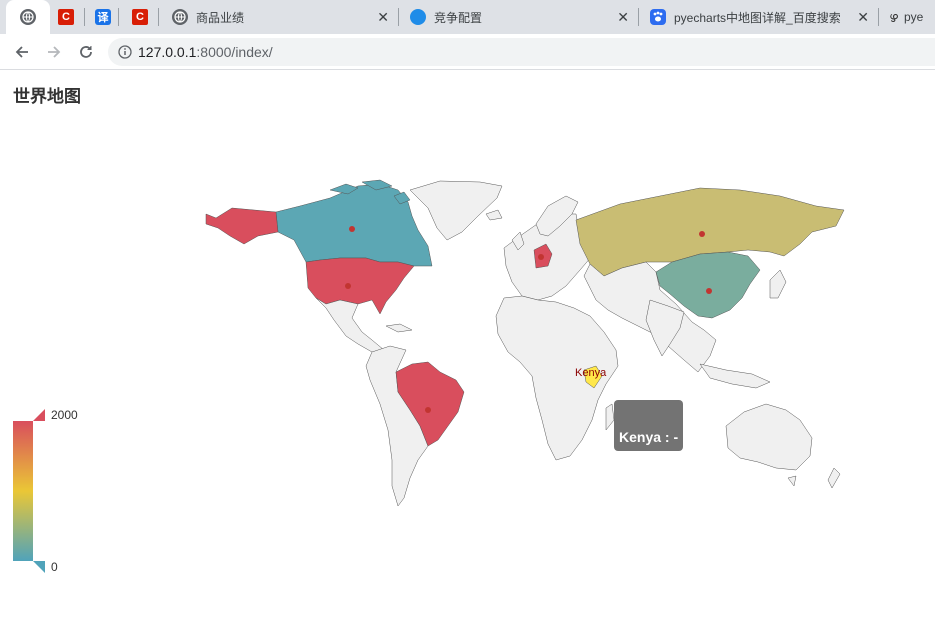 The width and height of the screenshot is (935, 627). What do you see at coordinates (702, 234) in the screenshot?
I see `marker-russia` at bounding box center [702, 234].